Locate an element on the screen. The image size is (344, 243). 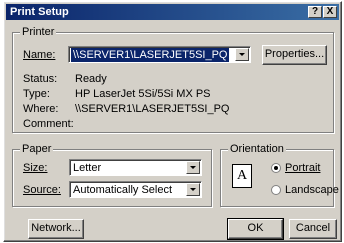
window-title: Print Setup is located at coordinates (39, 12).